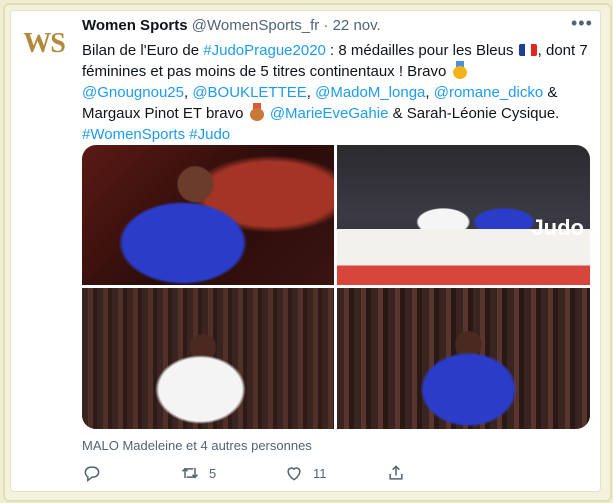 The width and height of the screenshot is (613, 503). Describe the element at coordinates (256, 112) in the screenshot. I see `bronze-medal-icon` at that location.